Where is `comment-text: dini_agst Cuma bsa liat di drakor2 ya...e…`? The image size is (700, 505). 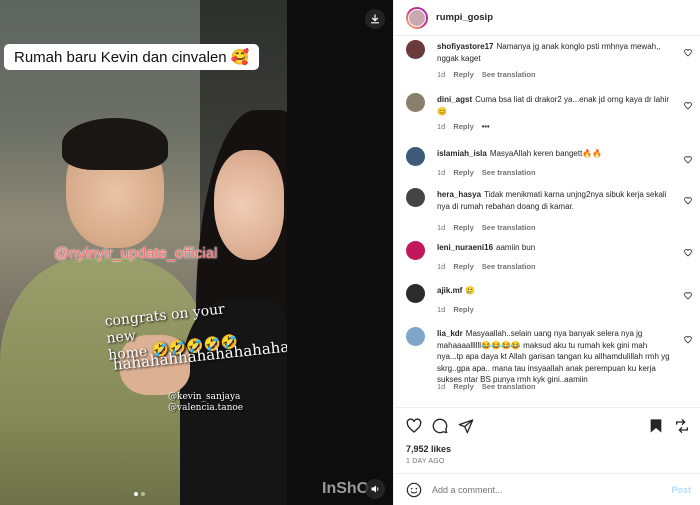 comment-text: dini_agst Cuma bsa liat di drakor2 ya...e… is located at coordinates (555, 105).